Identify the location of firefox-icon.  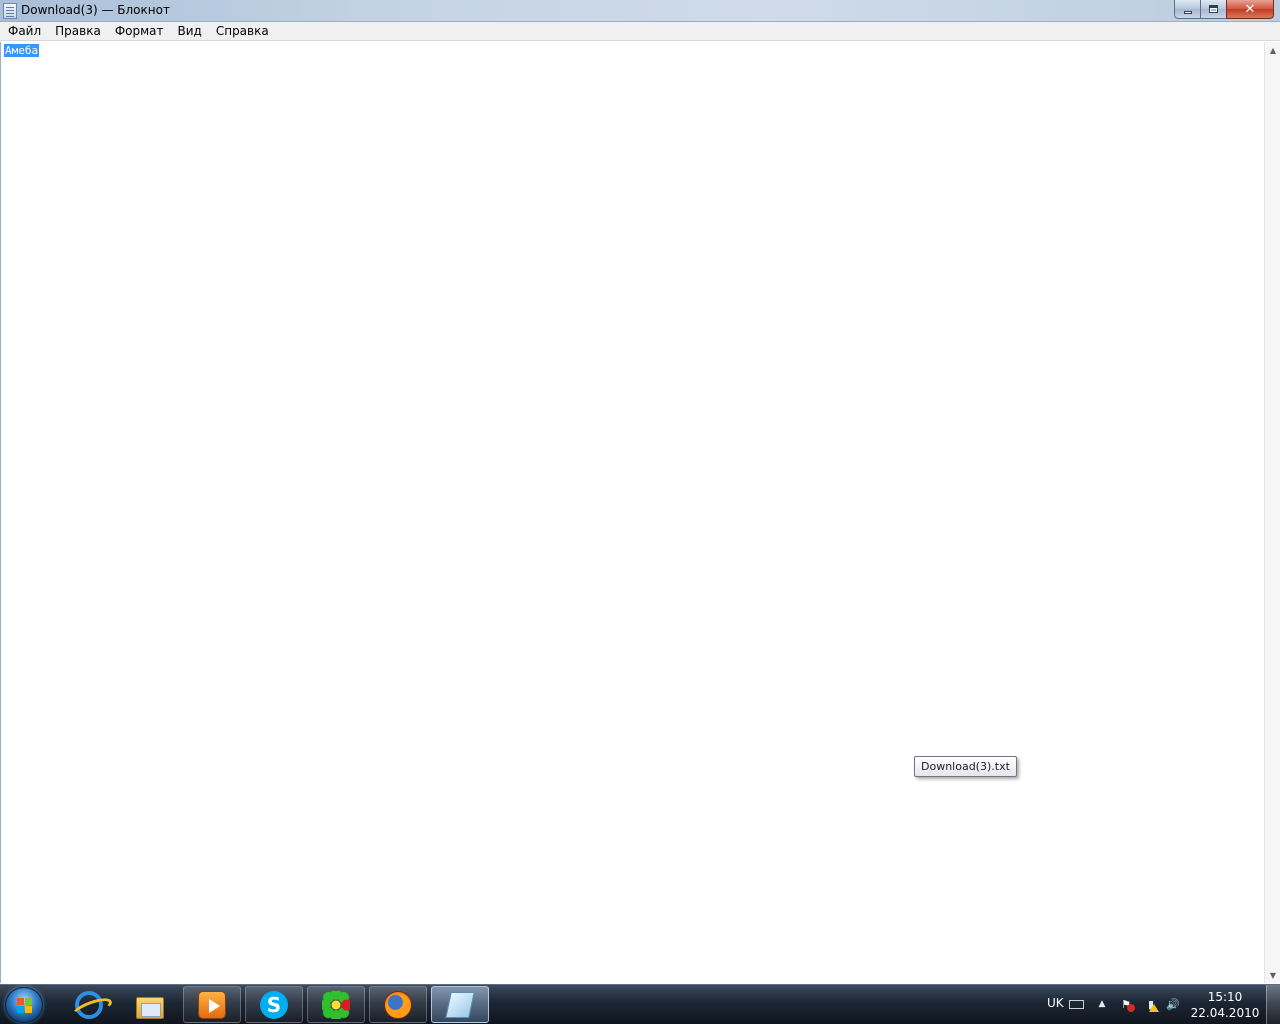
(398, 1004).